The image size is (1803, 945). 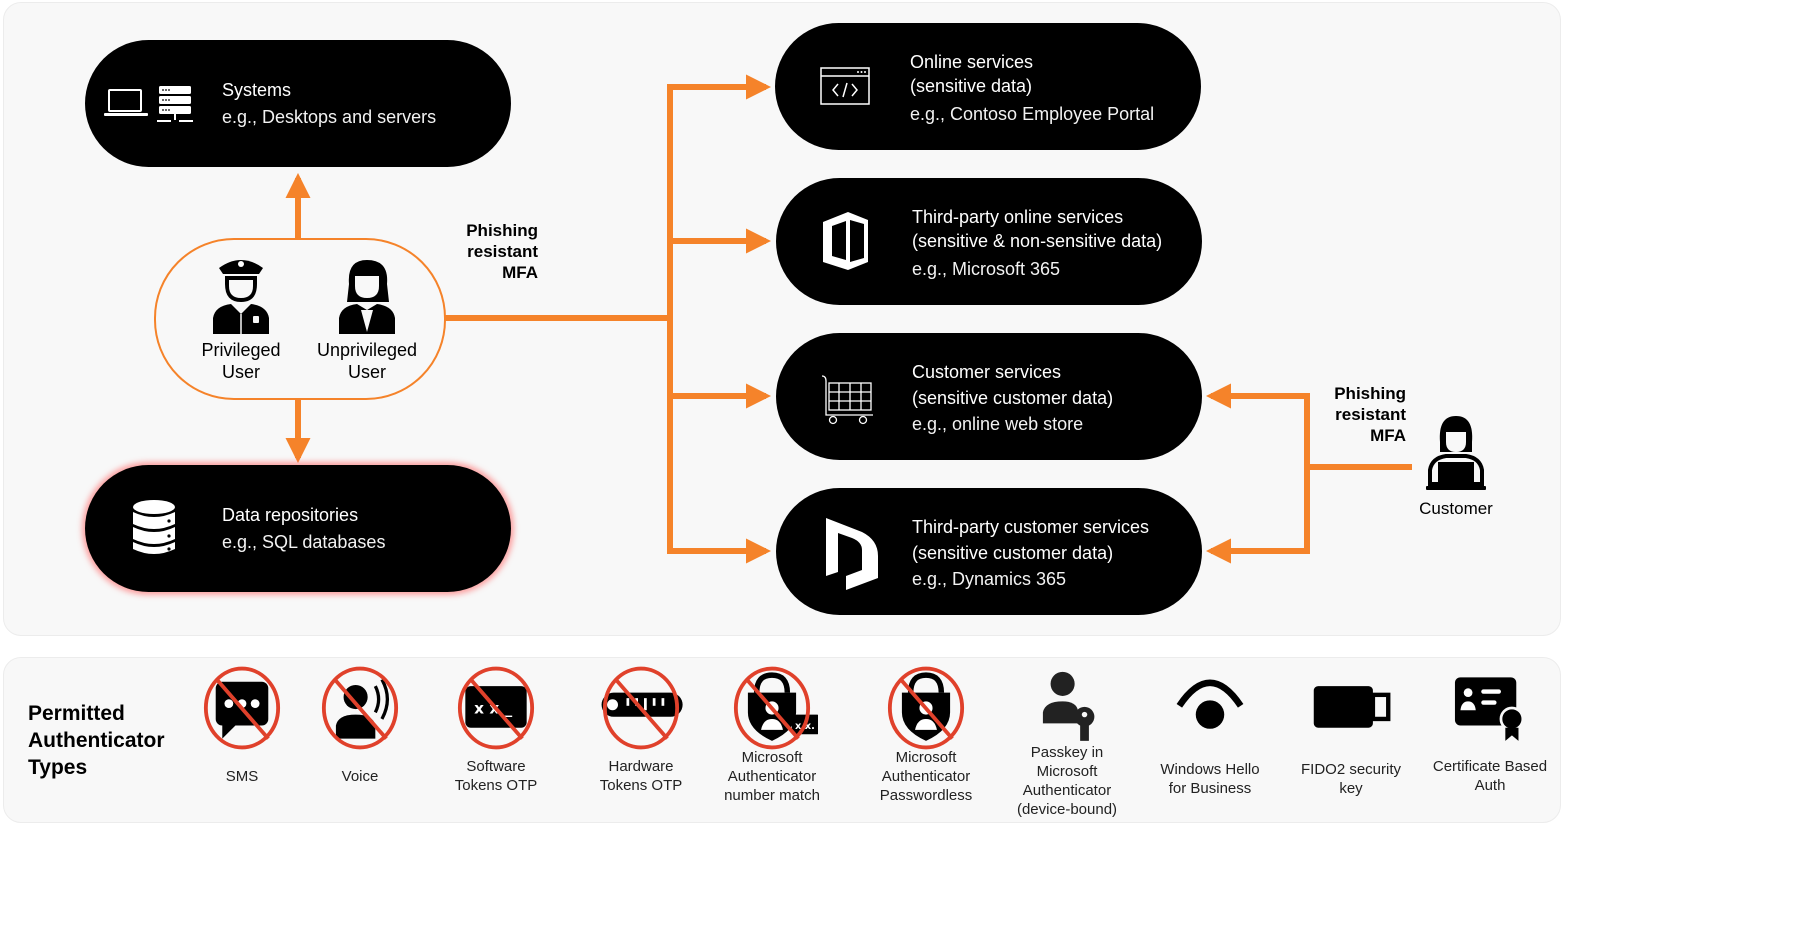 What do you see at coordinates (772, 795) in the screenshot?
I see `authenticator-label-line: number match` at bounding box center [772, 795].